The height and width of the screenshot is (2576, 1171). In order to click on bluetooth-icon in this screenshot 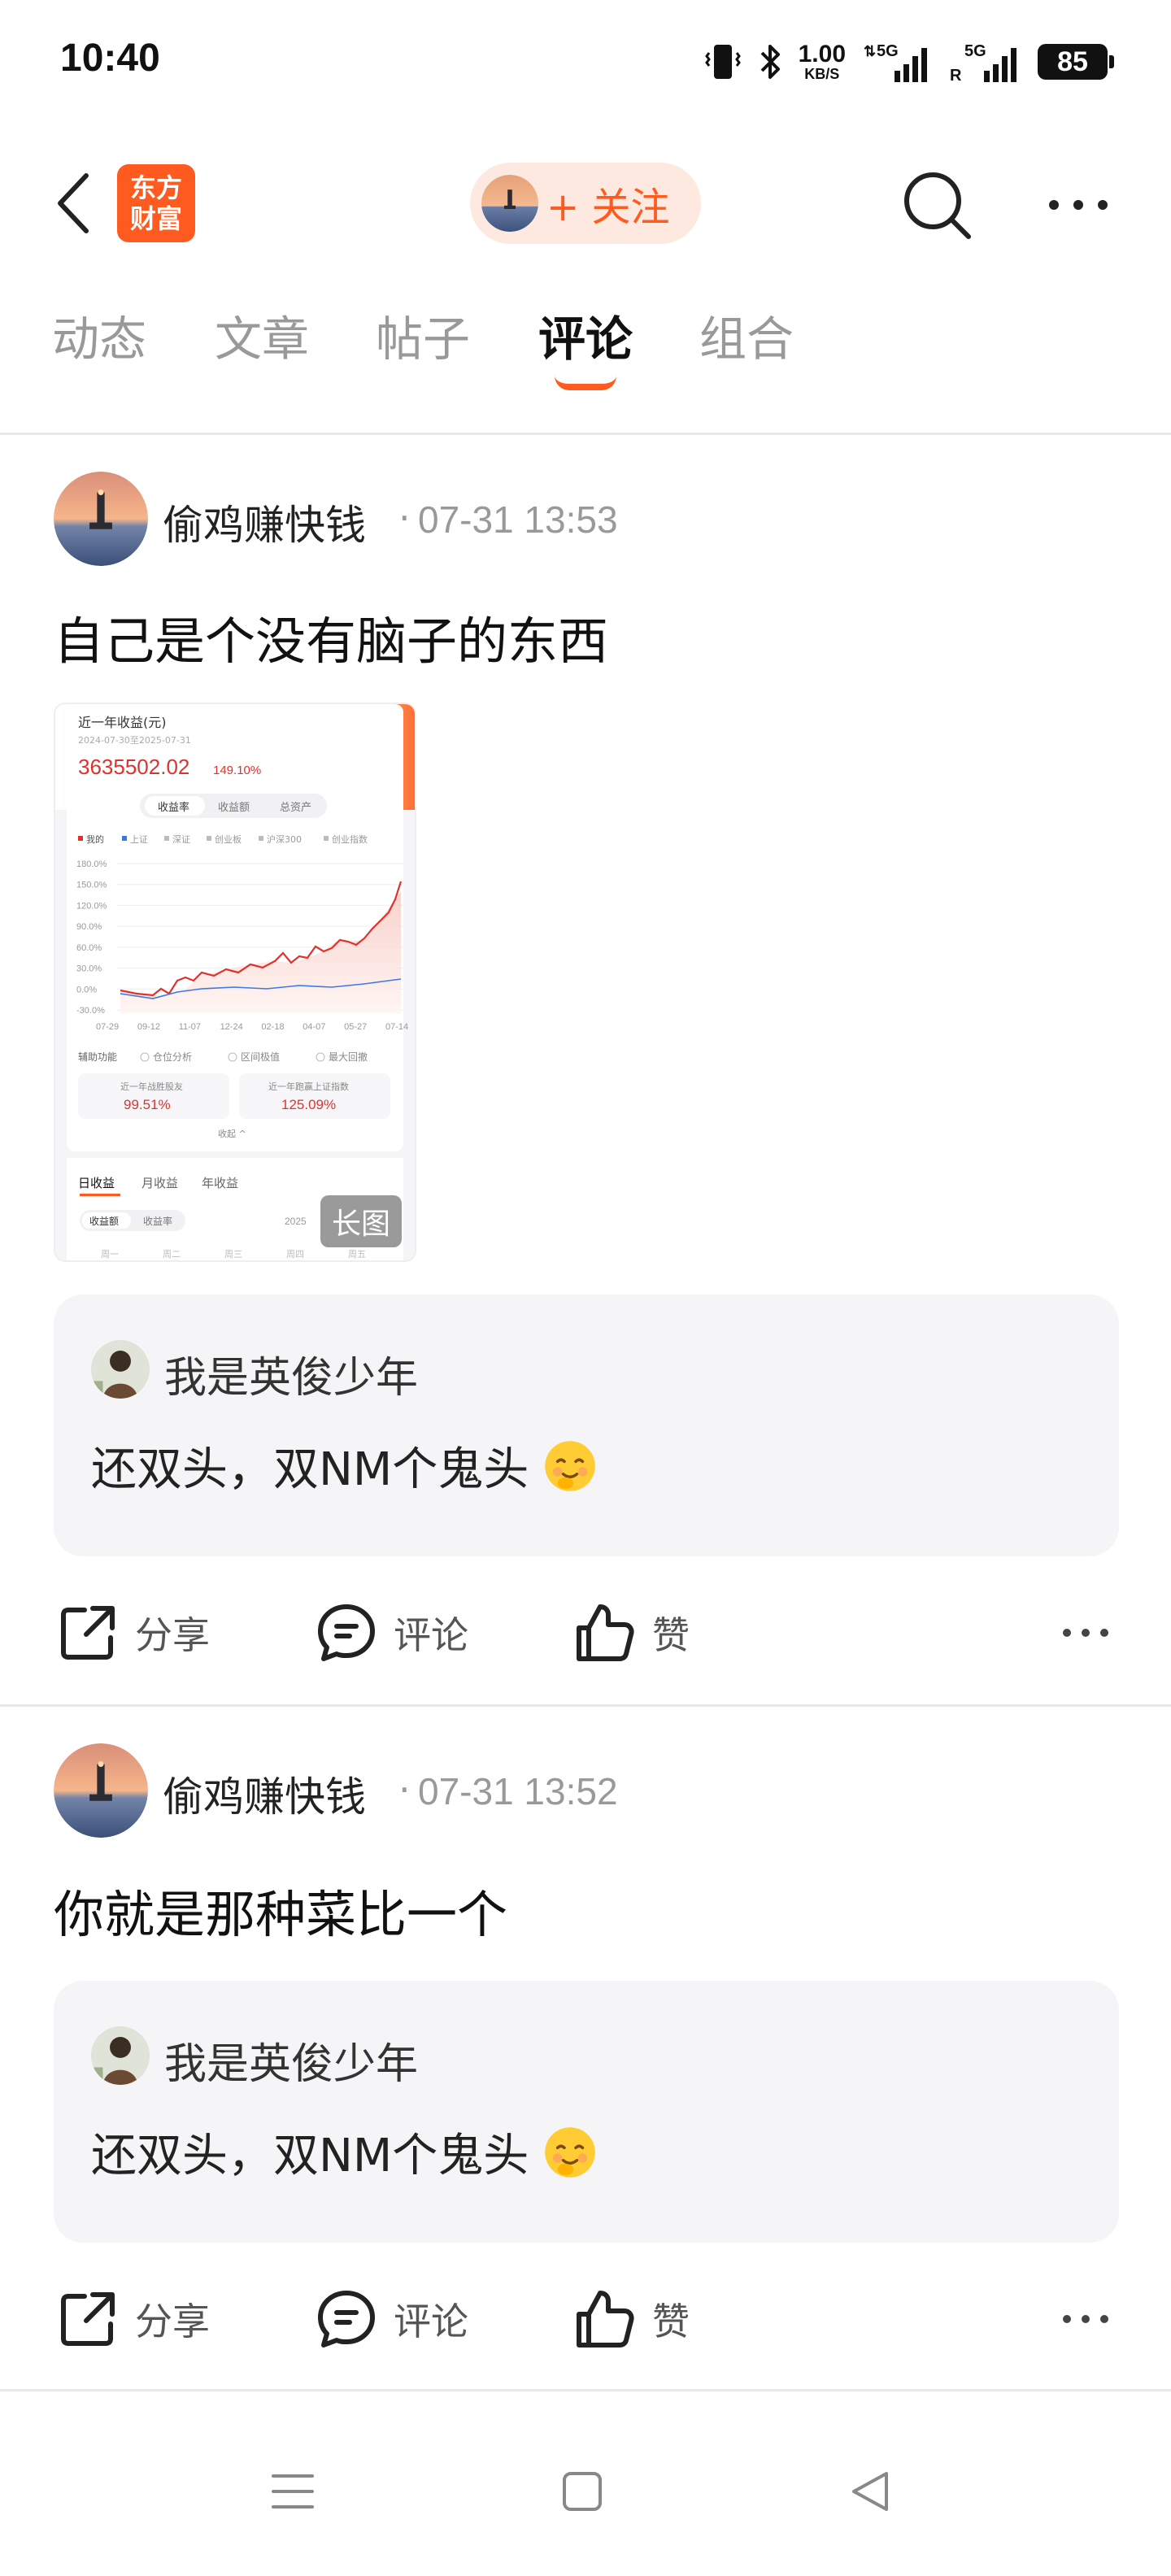, I will do `click(770, 62)`.